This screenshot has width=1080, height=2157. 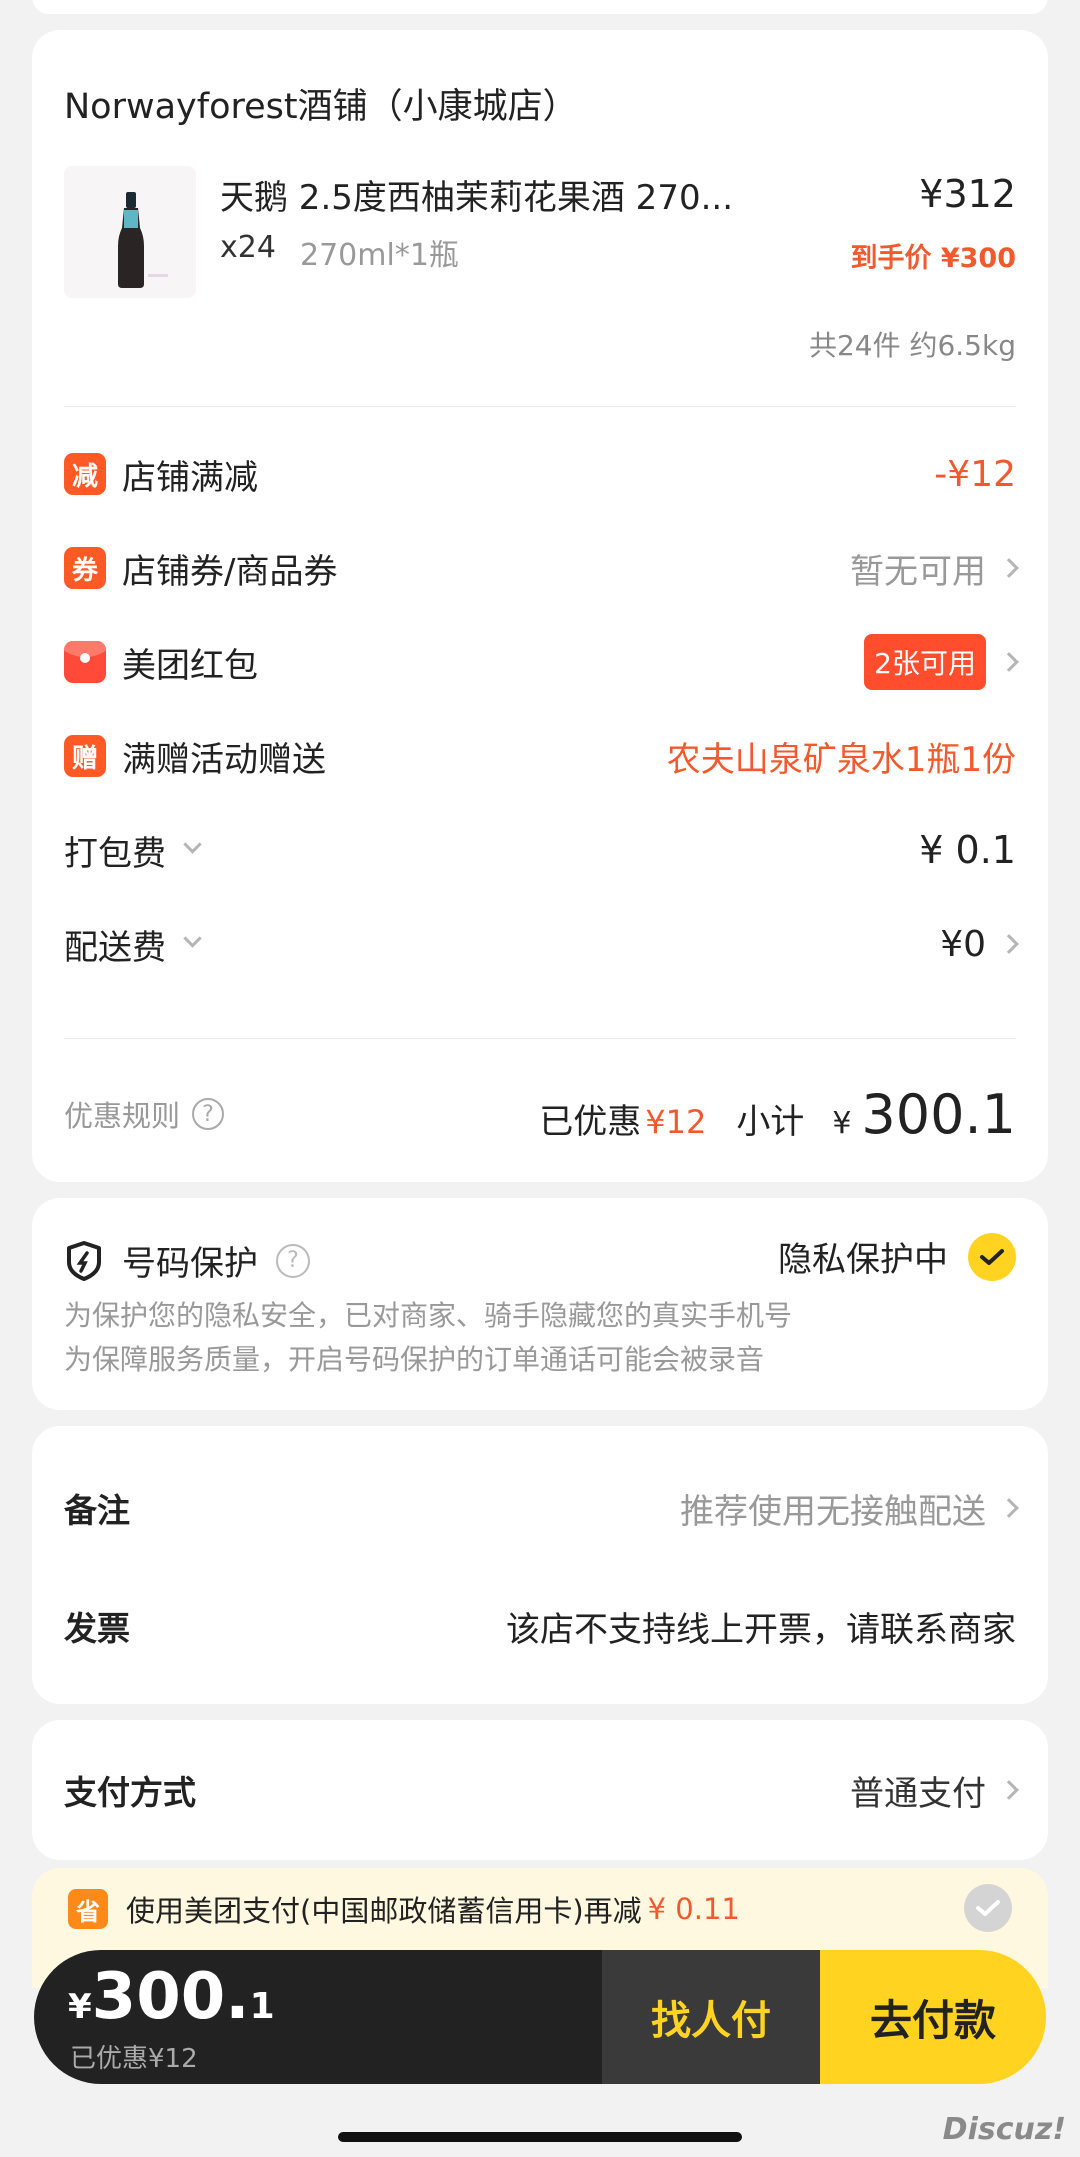 I want to click on subtotal-label: 小计, so click(x=770, y=1121).